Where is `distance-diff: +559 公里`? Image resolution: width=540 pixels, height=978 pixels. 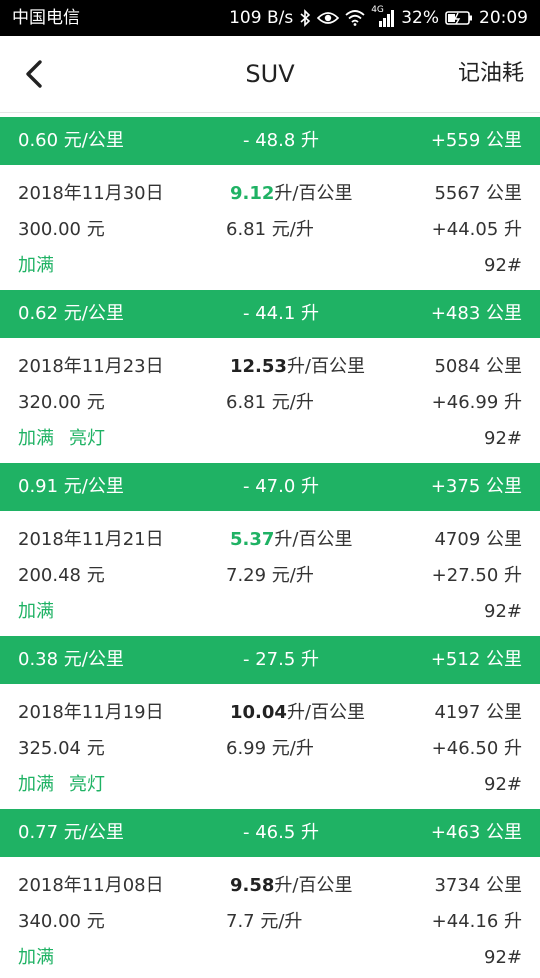
distance-diff: +559 公里 is located at coordinates (476, 140).